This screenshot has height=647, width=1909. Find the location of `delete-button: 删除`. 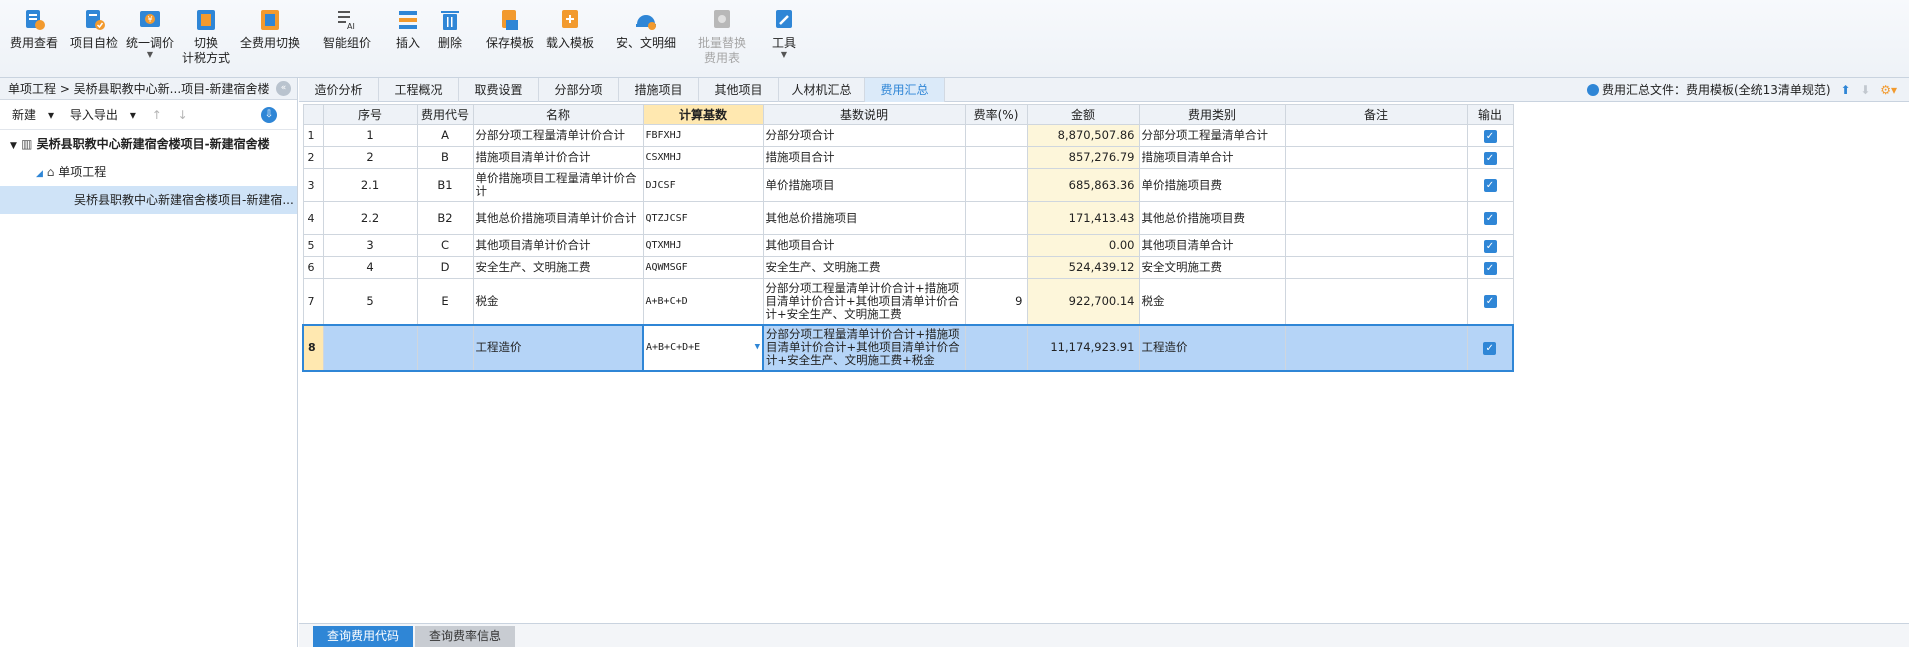

delete-button: 删除 is located at coordinates (450, 29).